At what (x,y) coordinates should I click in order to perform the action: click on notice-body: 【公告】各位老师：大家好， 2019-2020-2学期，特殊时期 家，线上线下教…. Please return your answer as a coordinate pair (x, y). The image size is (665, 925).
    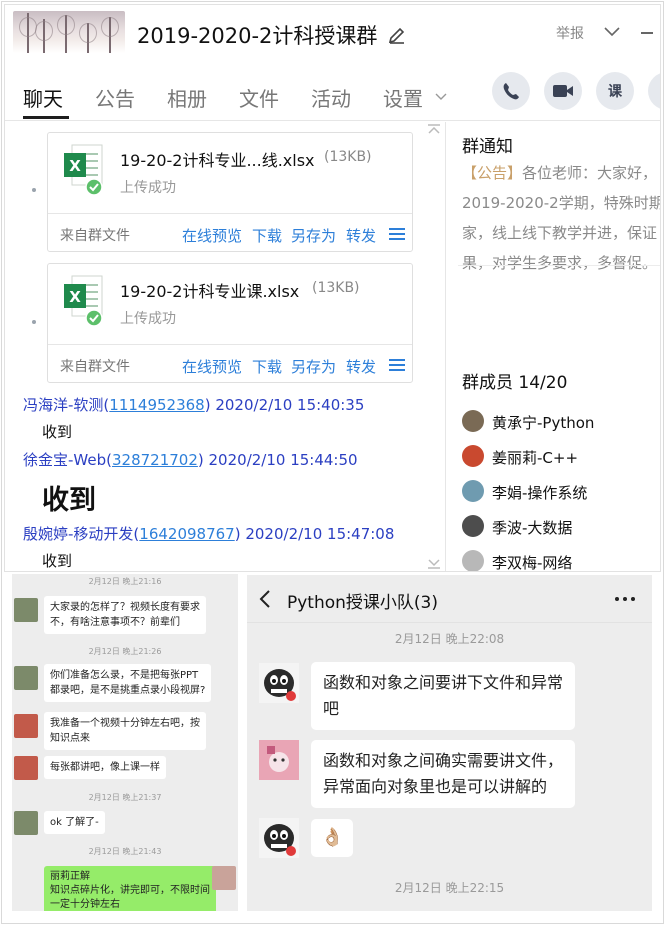
    Looking at the image, I should click on (561, 218).